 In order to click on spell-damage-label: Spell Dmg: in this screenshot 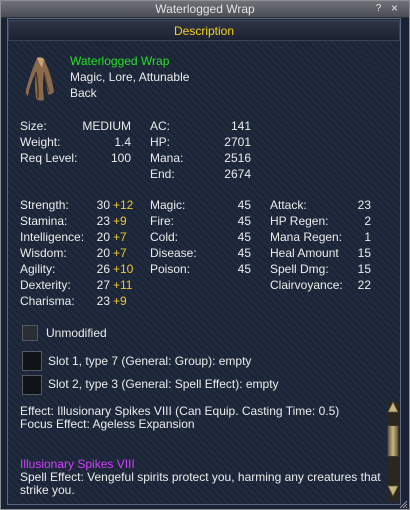, I will do `click(299, 269)`.